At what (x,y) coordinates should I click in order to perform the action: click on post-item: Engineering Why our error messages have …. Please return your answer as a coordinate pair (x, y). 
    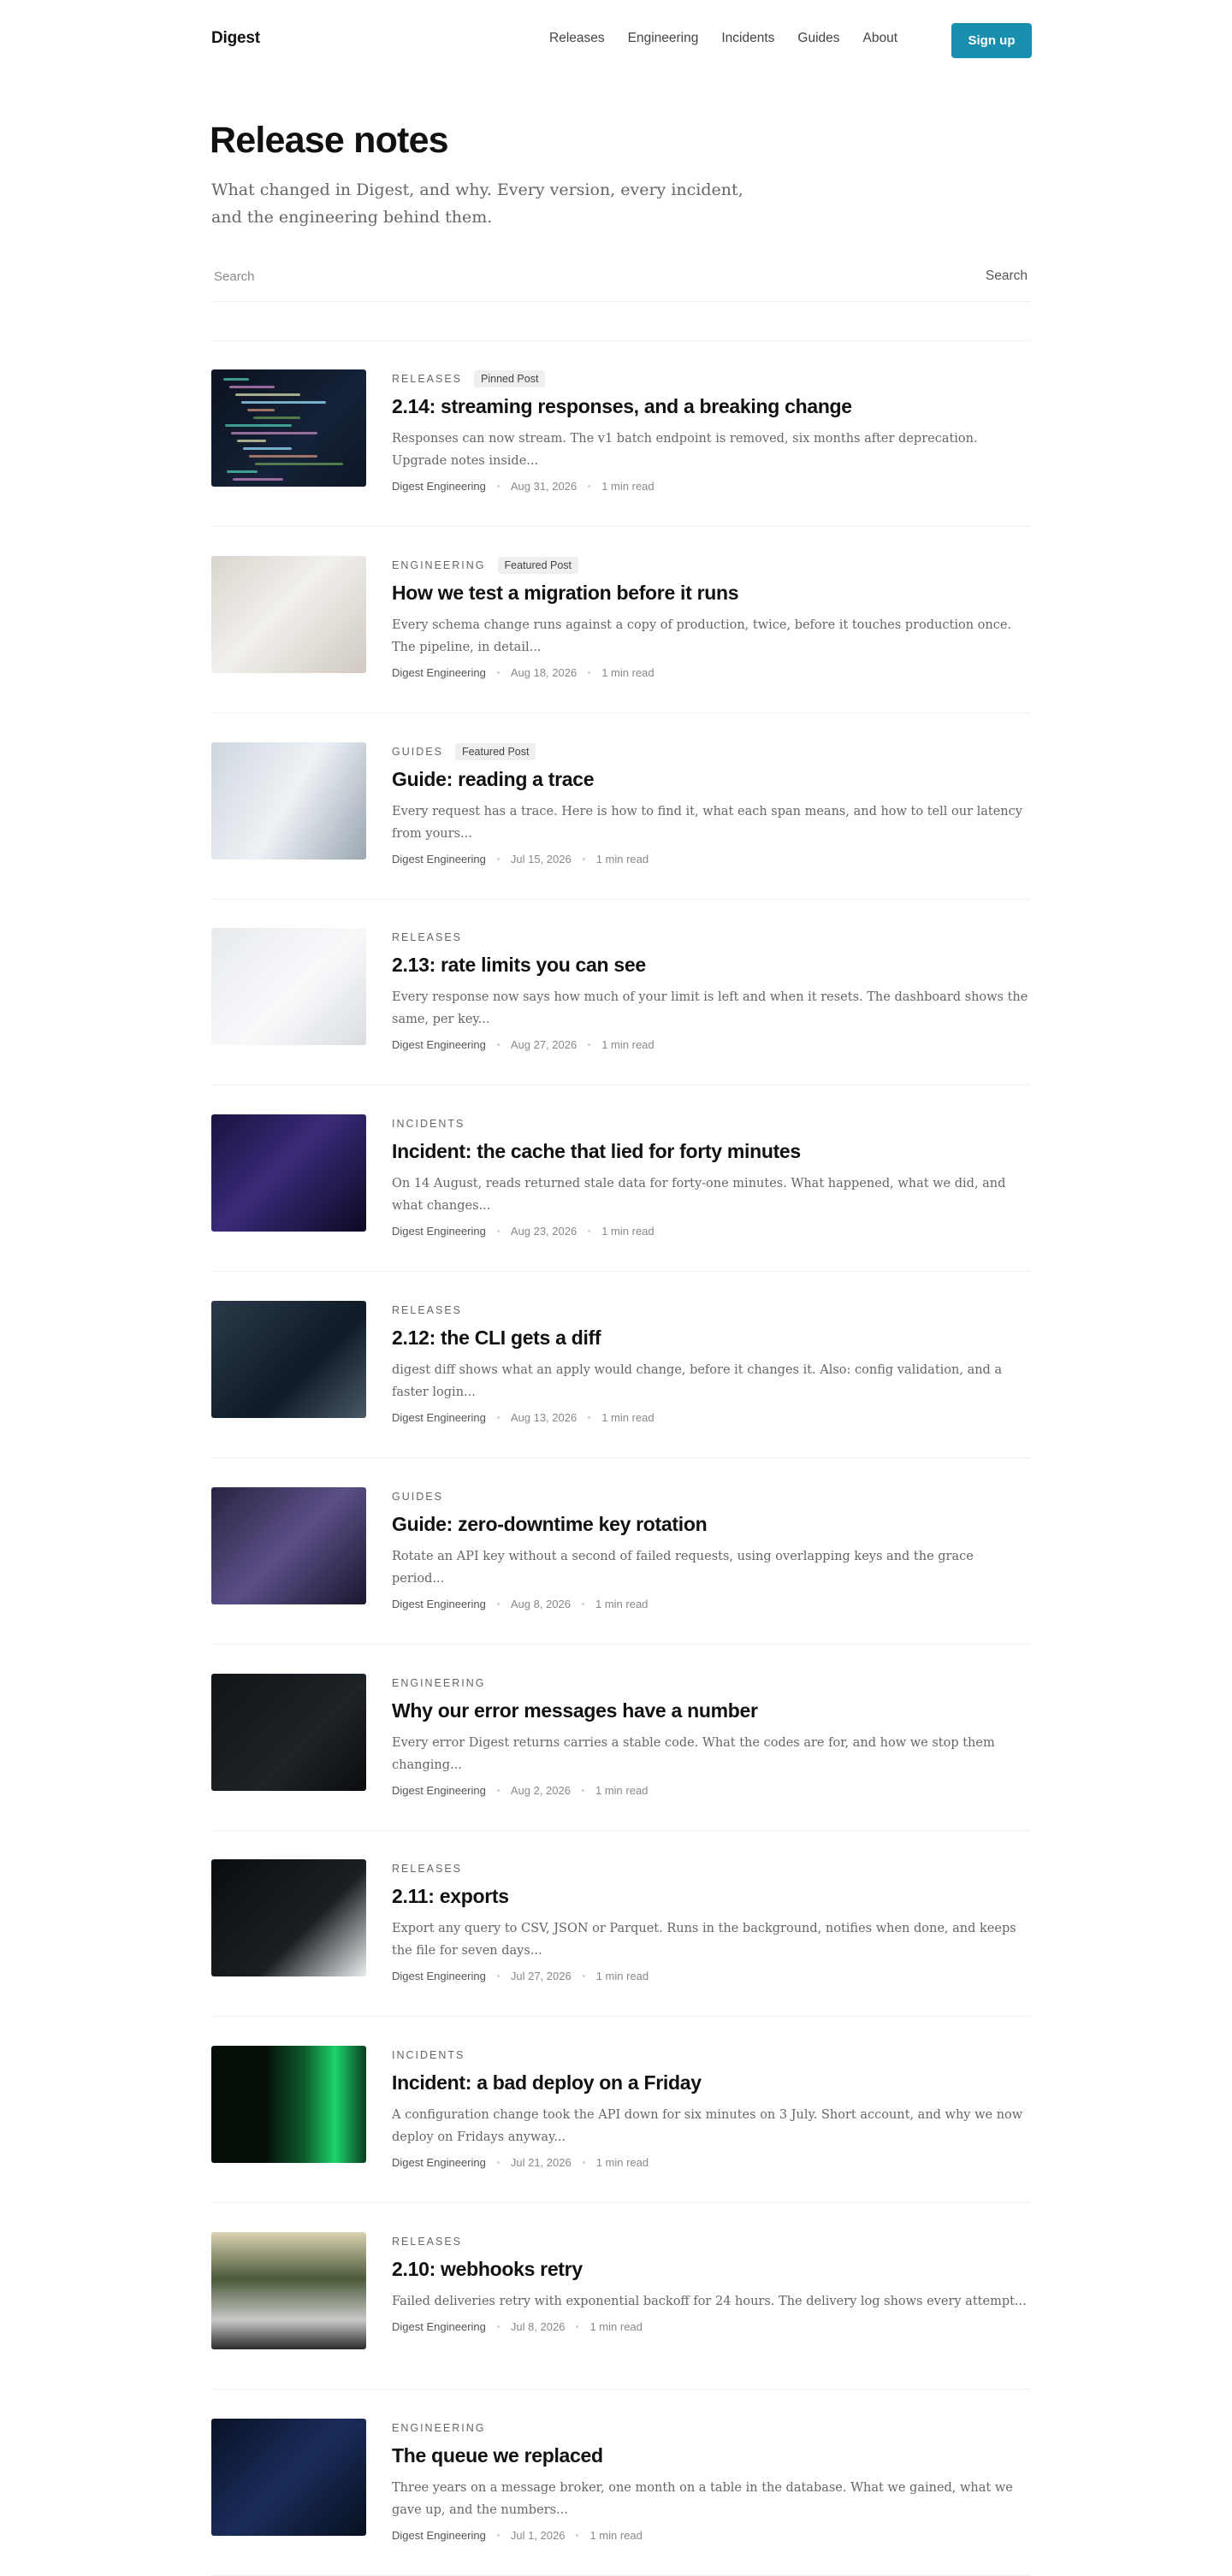
    Looking at the image, I should click on (621, 1738).